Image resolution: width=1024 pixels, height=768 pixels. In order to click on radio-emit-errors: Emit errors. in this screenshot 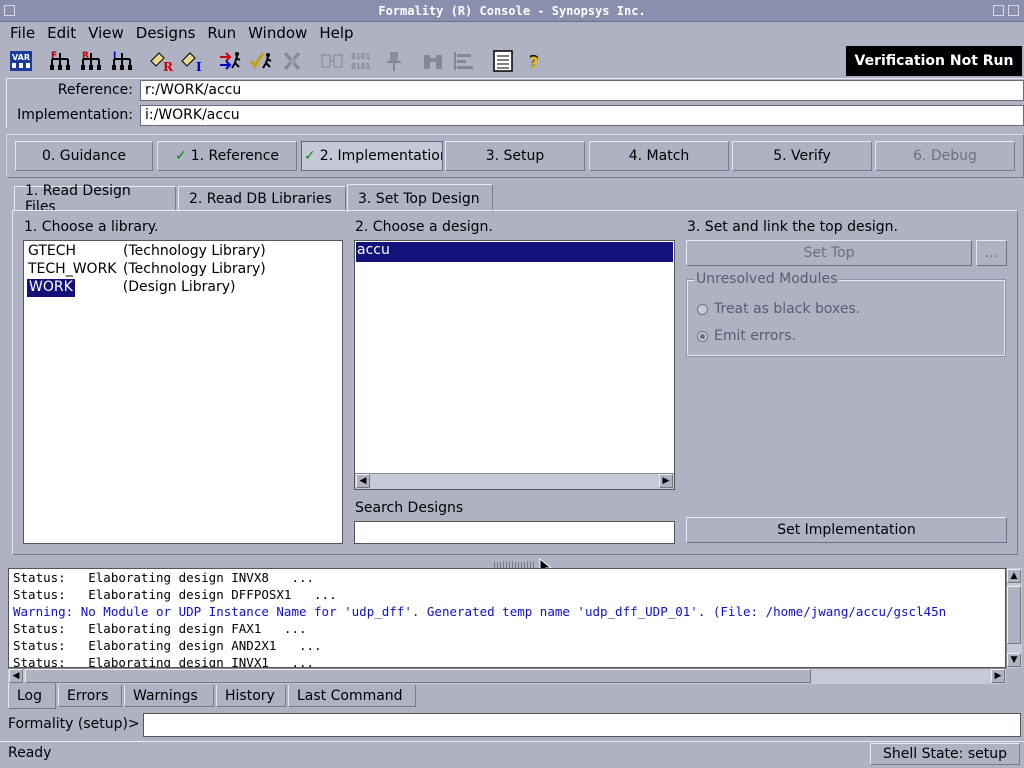, I will do `click(746, 336)`.